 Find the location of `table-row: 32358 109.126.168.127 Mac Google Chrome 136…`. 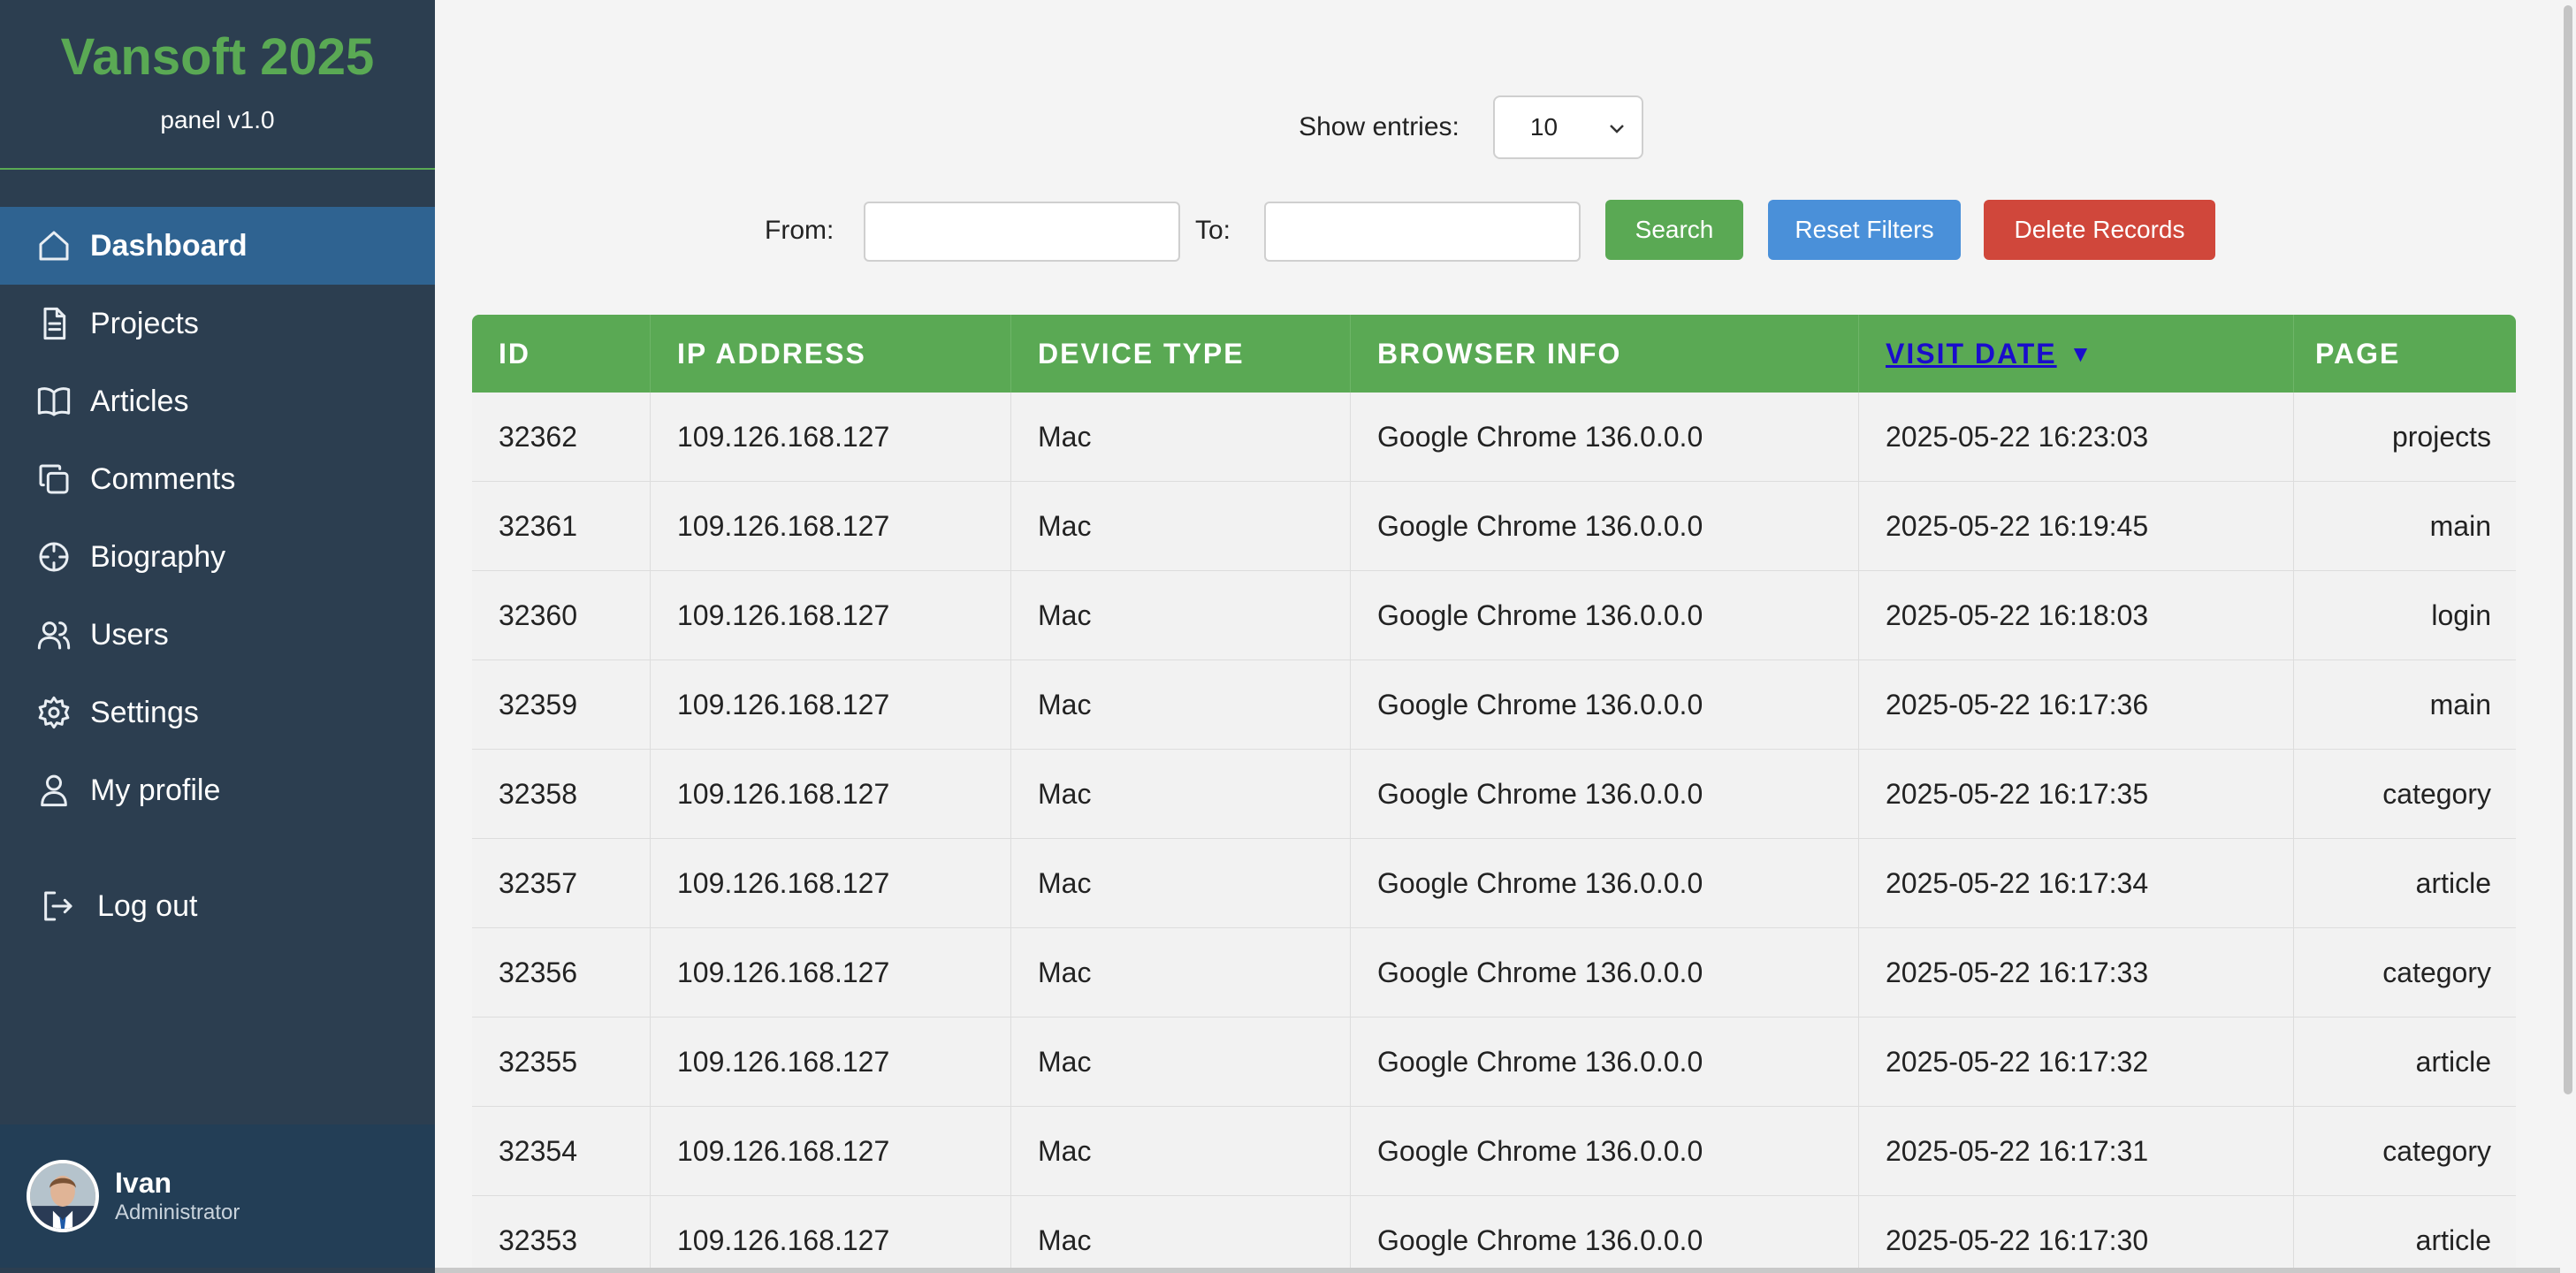

table-row: 32358 109.126.168.127 Mac Google Chrome 136… is located at coordinates (1494, 794).